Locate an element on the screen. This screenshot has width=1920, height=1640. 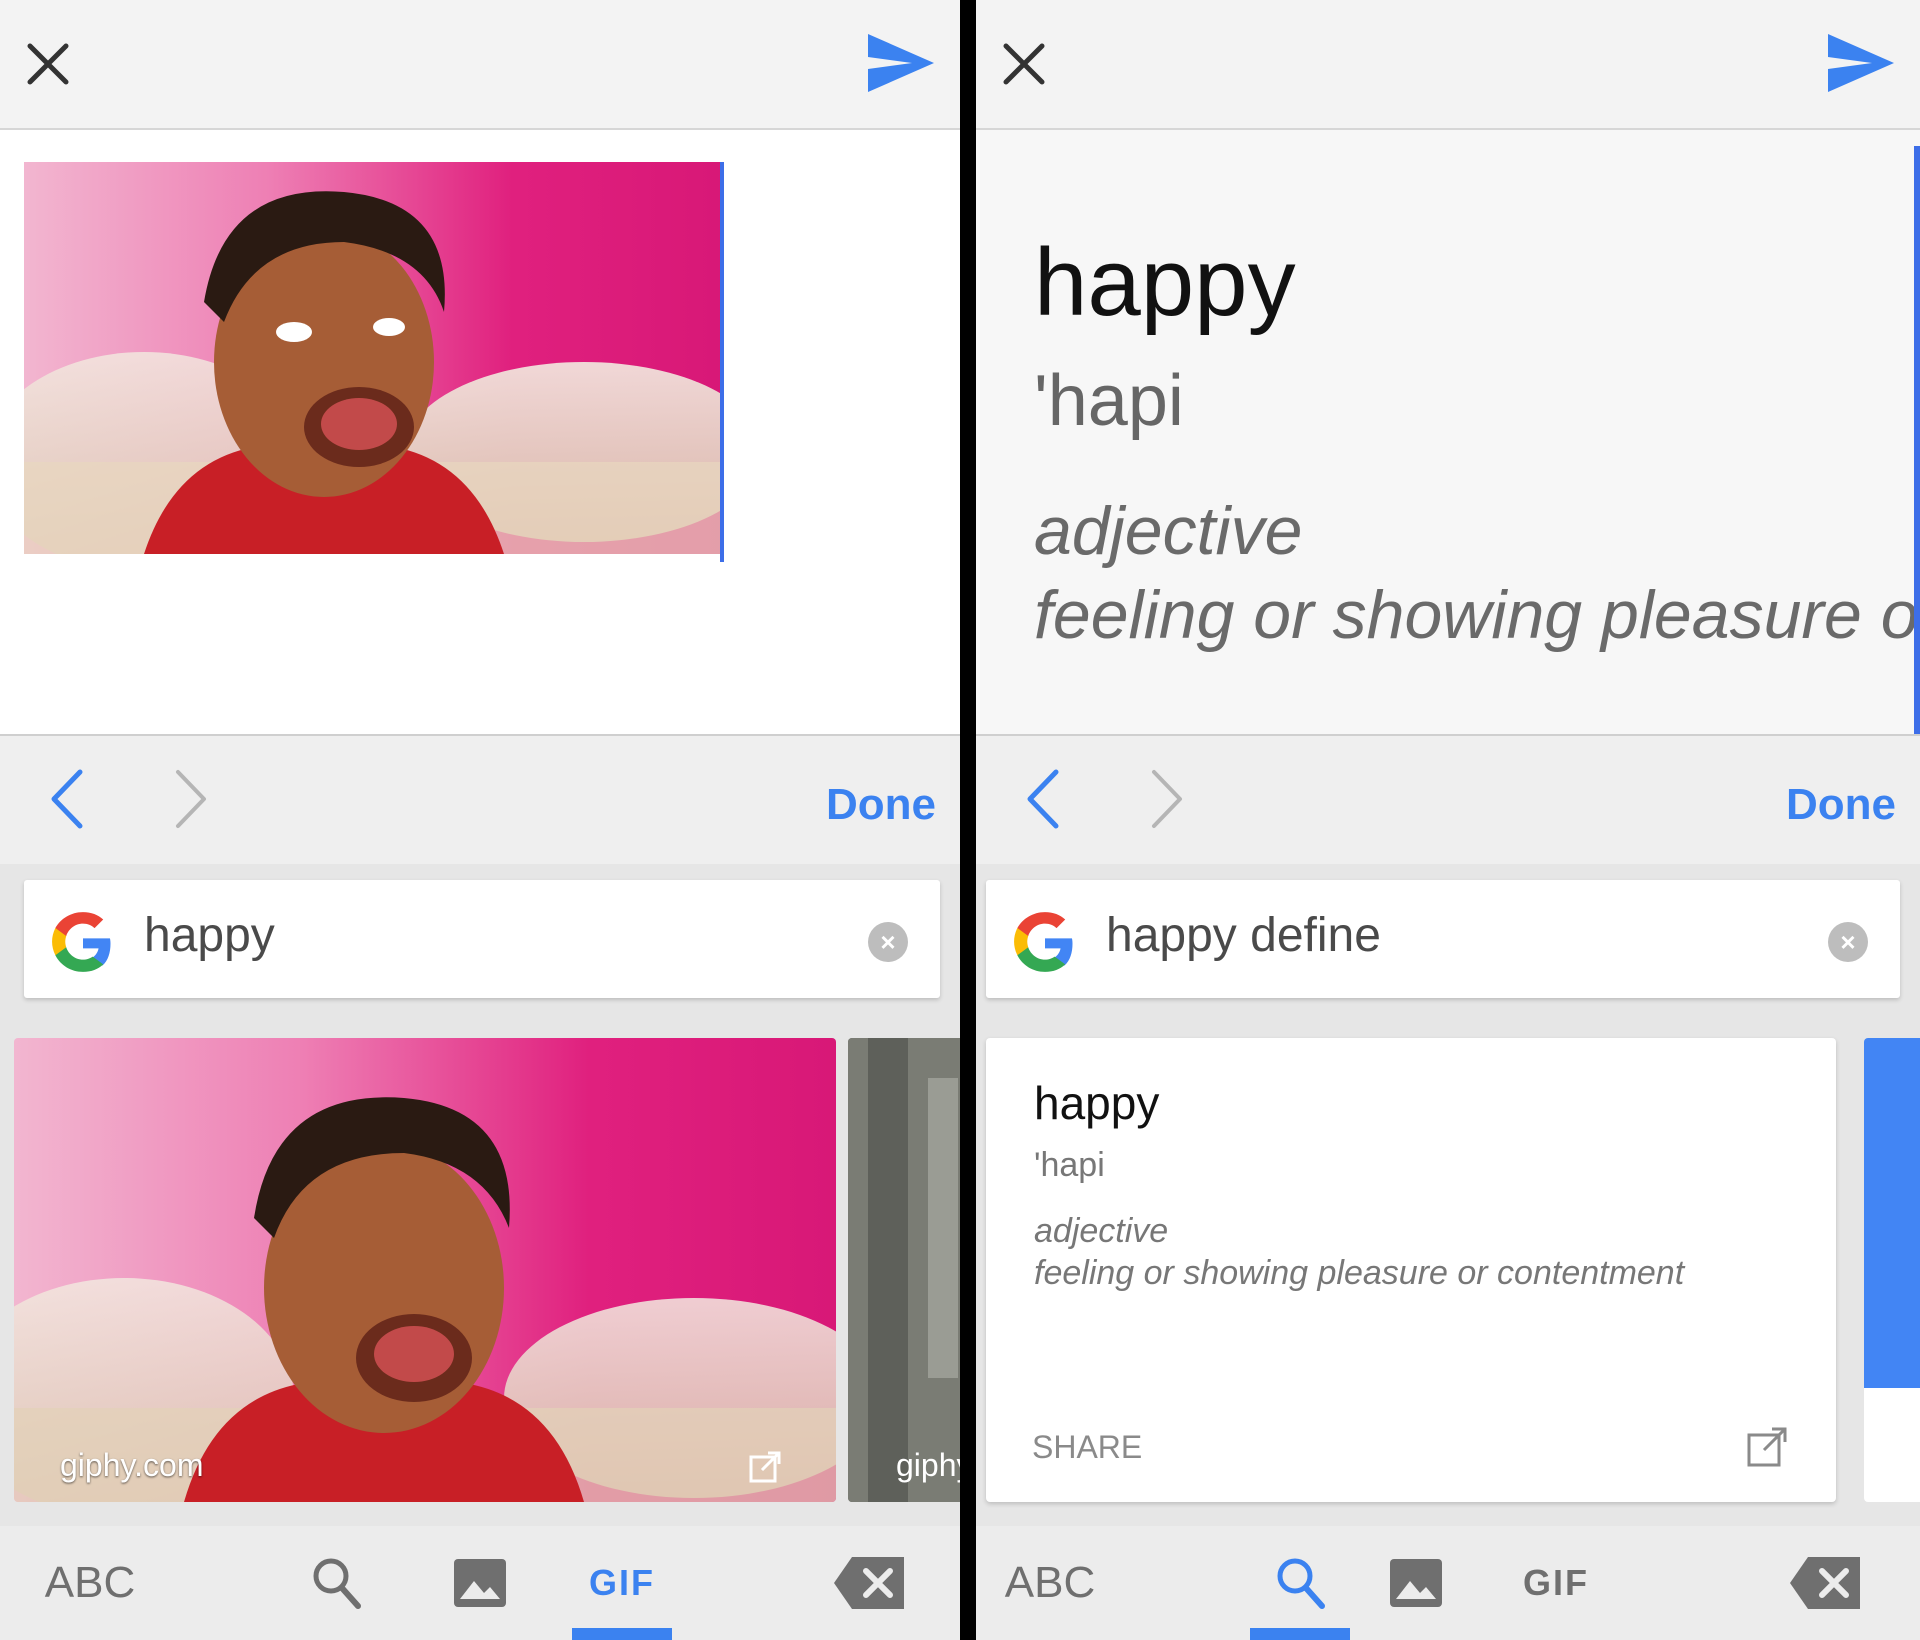
search-input: happy define × is located at coordinates (1443, 939).